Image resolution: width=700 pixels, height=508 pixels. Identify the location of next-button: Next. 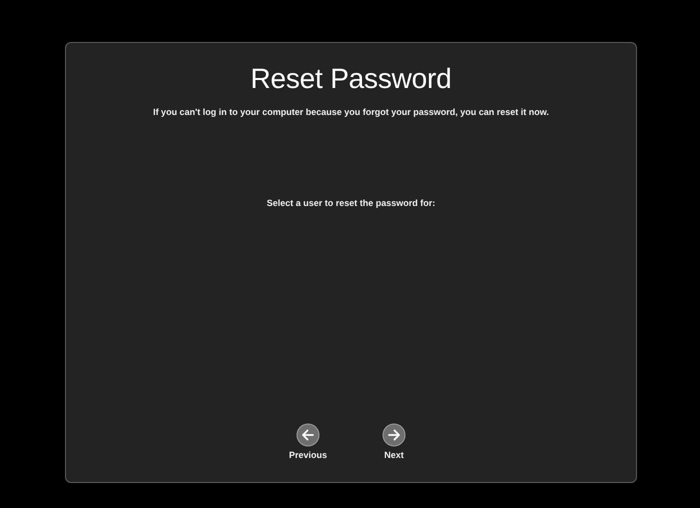
(394, 441).